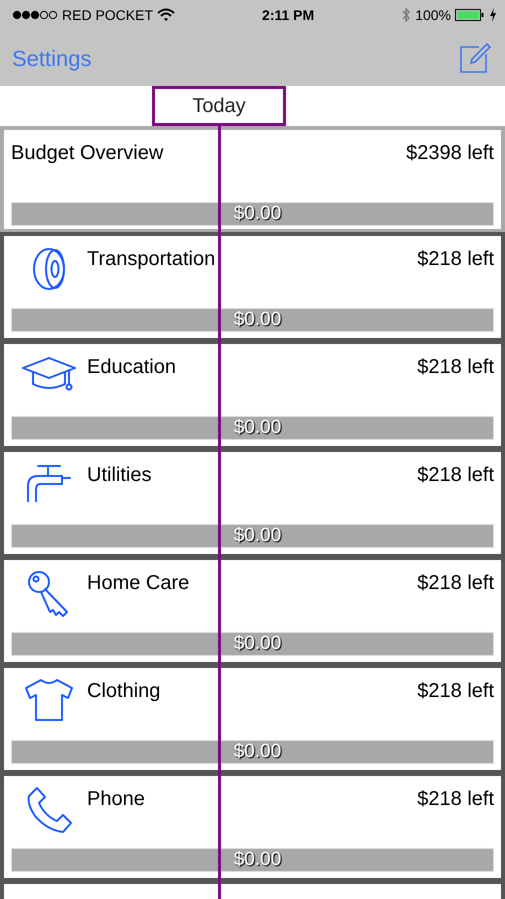 Image resolution: width=505 pixels, height=899 pixels. What do you see at coordinates (119, 475) in the screenshot?
I see `category-name: Utilities` at bounding box center [119, 475].